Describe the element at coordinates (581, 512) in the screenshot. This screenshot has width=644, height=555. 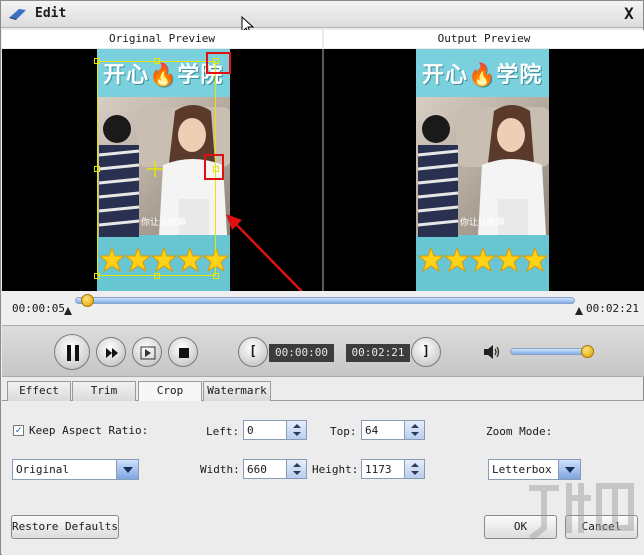
I see `watermark-logo-icon` at that location.